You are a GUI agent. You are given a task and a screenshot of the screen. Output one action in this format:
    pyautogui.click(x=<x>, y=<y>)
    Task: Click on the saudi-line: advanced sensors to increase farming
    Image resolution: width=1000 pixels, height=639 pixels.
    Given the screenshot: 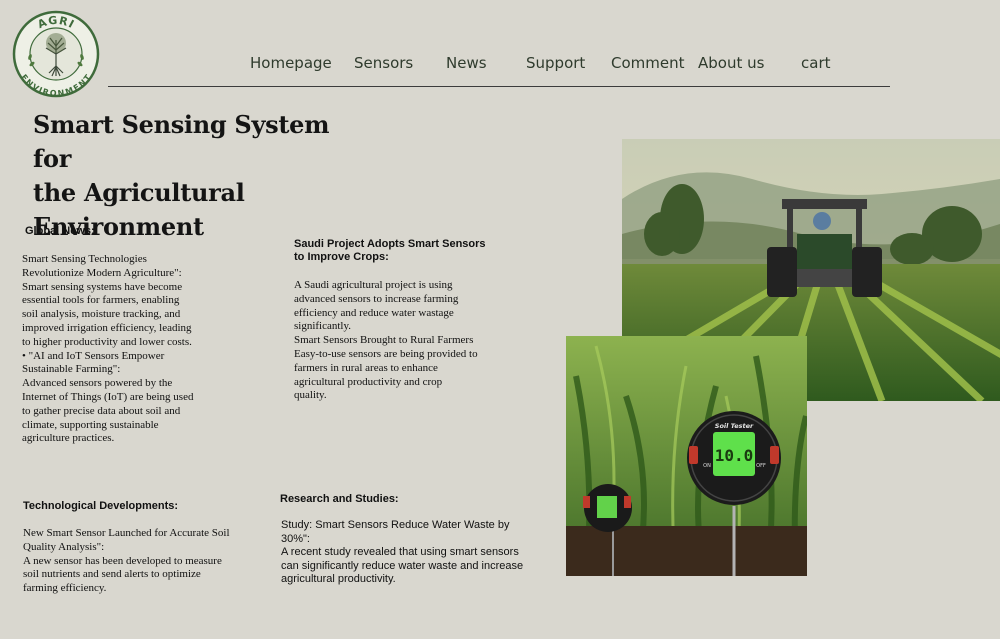 What is the action you would take?
    pyautogui.click(x=376, y=298)
    